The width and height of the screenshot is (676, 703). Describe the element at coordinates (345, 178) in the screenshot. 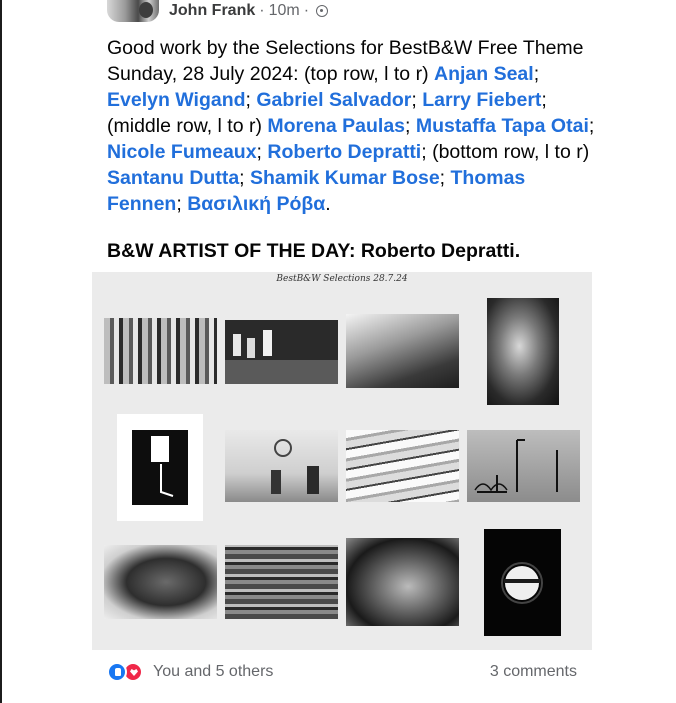

I see `tag-link: Shamik Kumar Bose` at that location.